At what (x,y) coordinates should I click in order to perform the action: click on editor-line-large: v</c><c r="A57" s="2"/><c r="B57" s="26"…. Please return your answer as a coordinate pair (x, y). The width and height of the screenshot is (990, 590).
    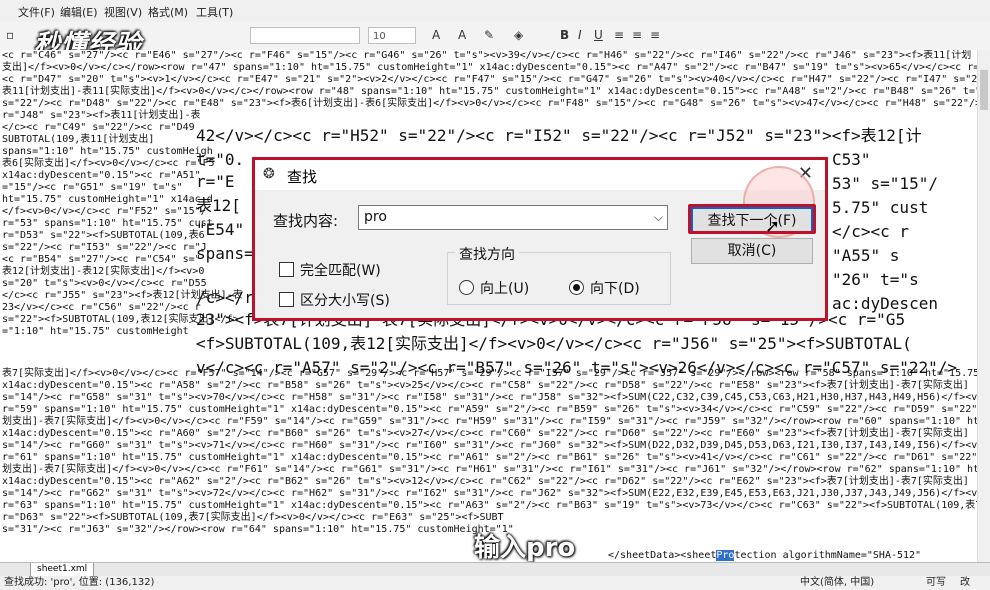
    Looking at the image, I should click on (576, 367).